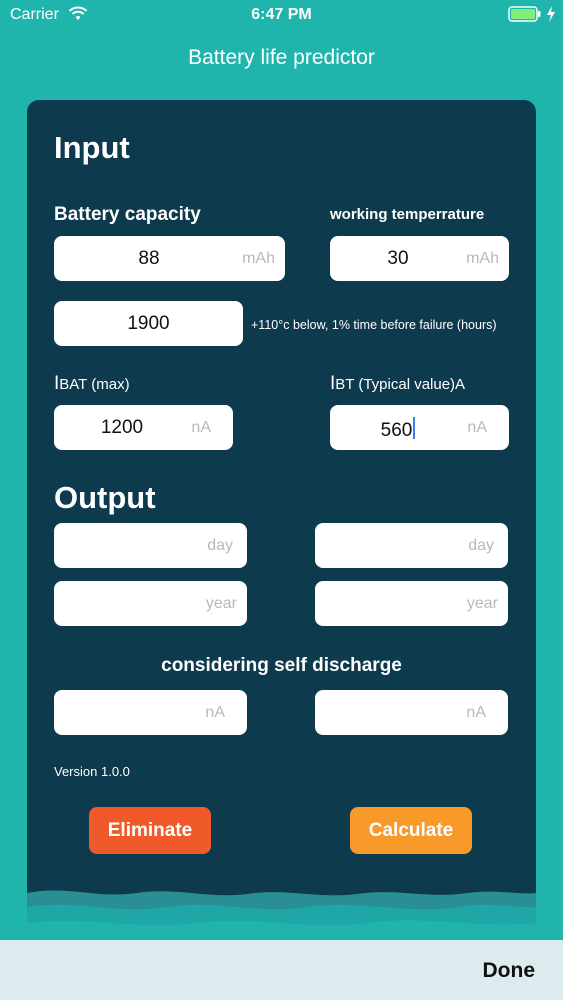  I want to click on text-cursor, so click(414, 428).